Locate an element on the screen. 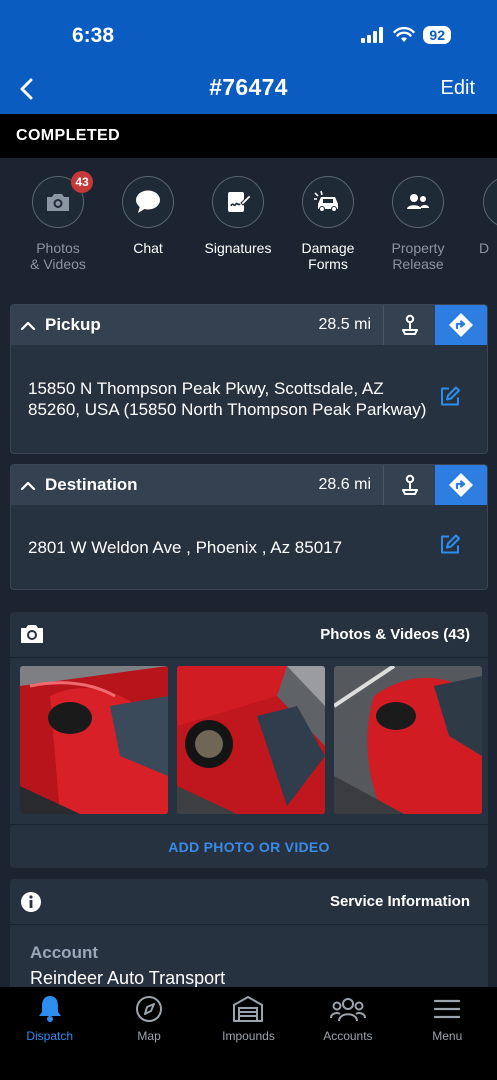  pickup-header: Pickup 28.5 mi is located at coordinates (249, 325).